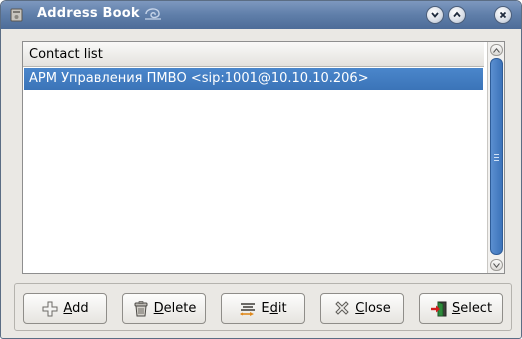 This screenshot has height=339, width=522. I want to click on close-window-button, so click(503, 15).